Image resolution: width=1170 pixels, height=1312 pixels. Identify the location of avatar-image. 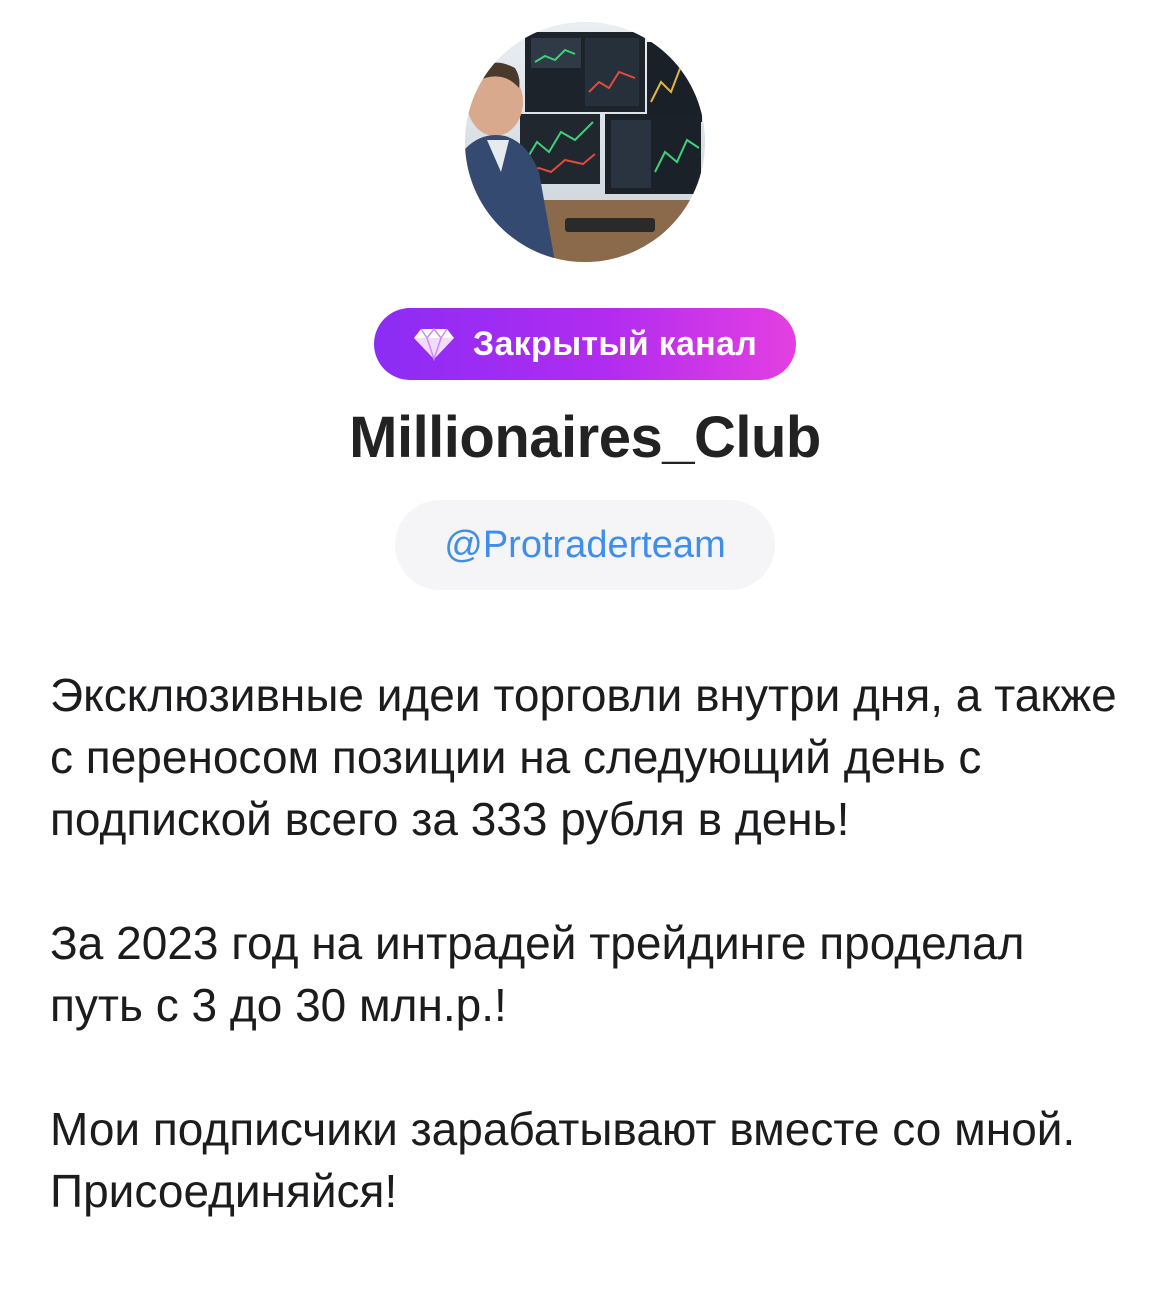
(585, 142).